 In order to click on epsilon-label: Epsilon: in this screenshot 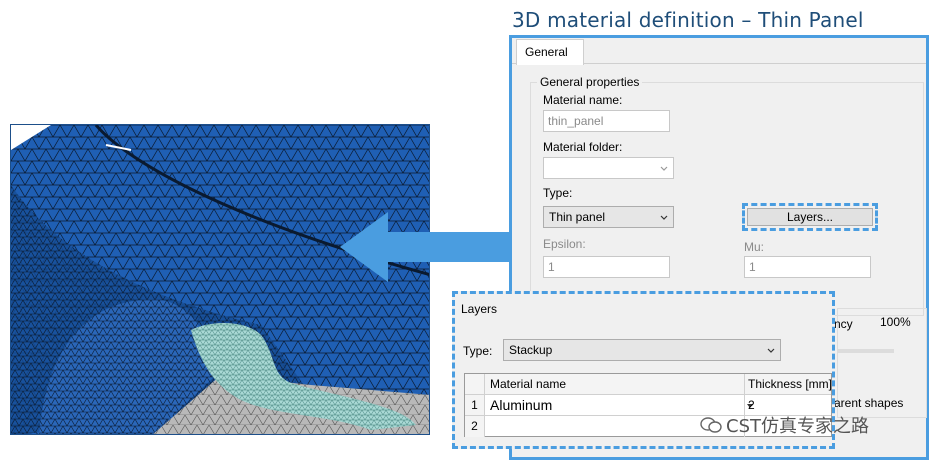, I will do `click(564, 244)`.